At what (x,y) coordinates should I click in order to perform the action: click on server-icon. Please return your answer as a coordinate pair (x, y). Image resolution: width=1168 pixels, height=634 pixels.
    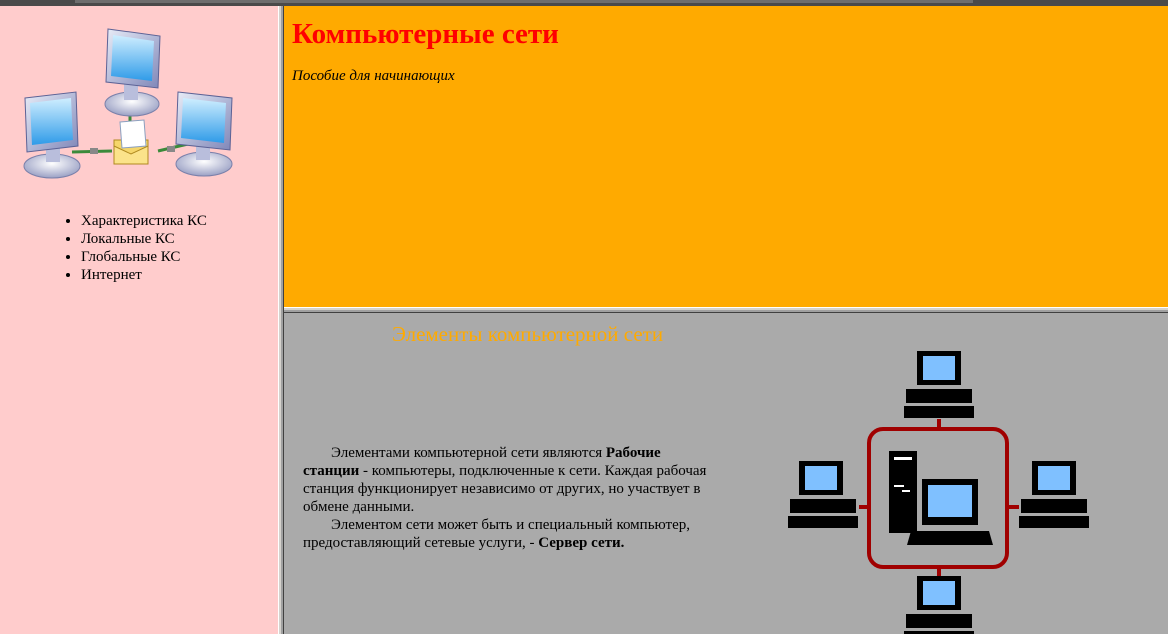
    Looking at the image, I should click on (941, 498).